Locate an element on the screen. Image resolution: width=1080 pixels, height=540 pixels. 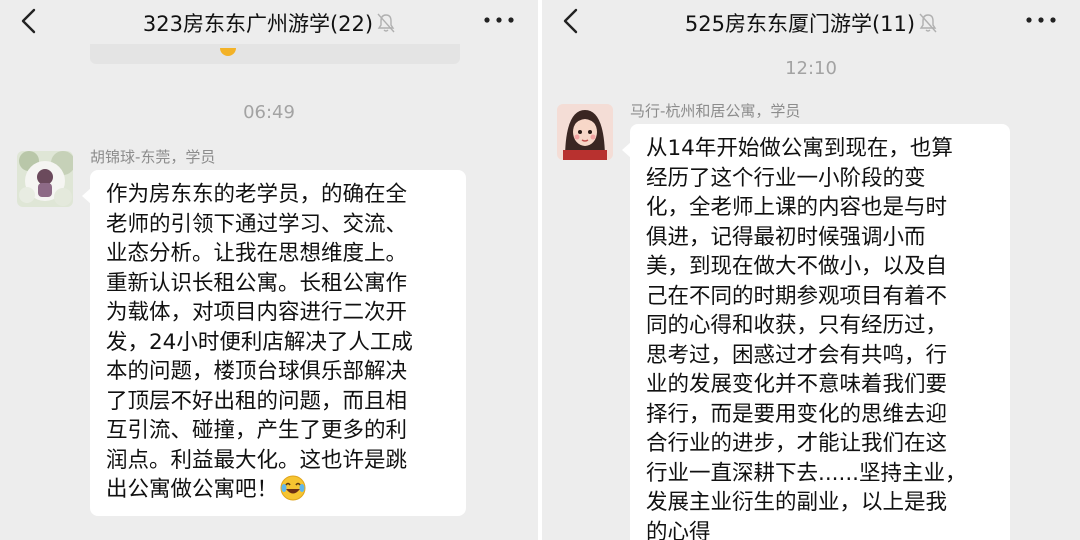
chat-header: 323房东东广州游学(22) is located at coordinates (269, 22).